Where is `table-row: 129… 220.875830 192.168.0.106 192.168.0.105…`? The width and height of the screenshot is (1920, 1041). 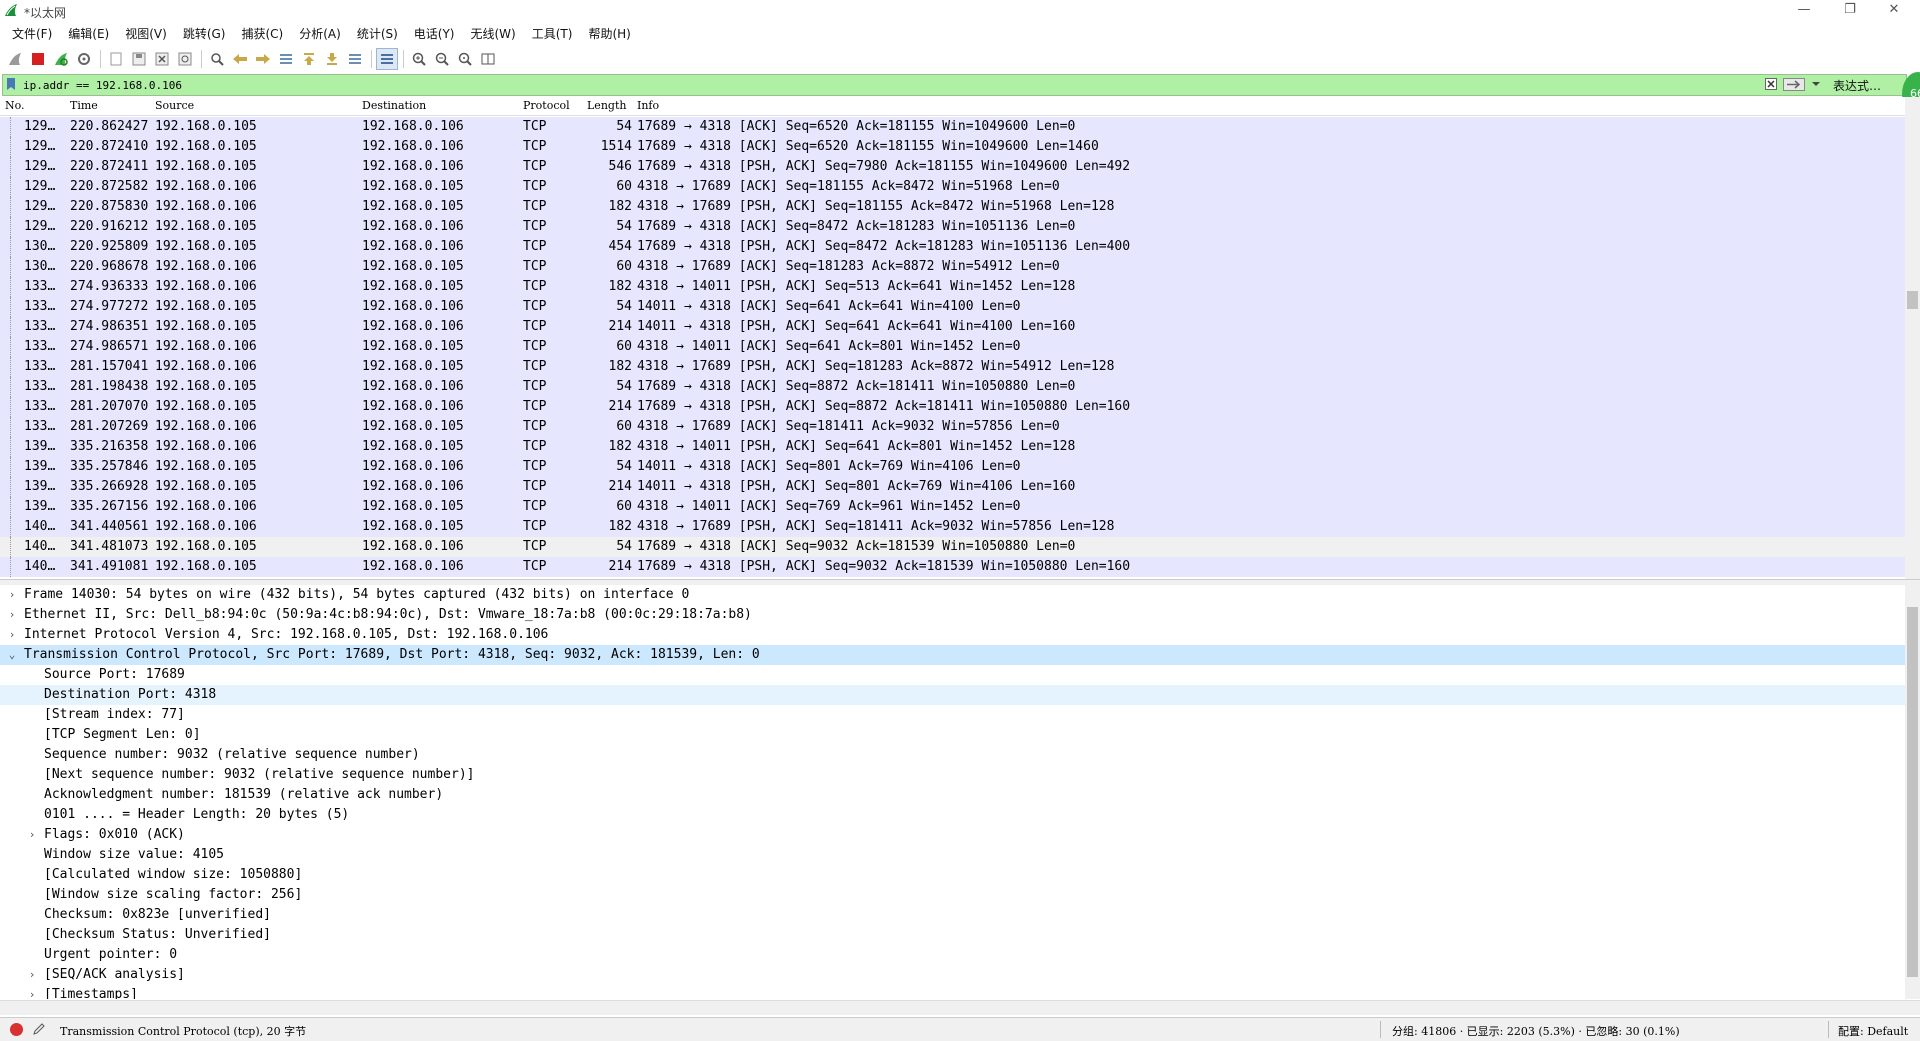 table-row: 129… 220.875830 192.168.0.106 192.168.0.105… is located at coordinates (952, 207).